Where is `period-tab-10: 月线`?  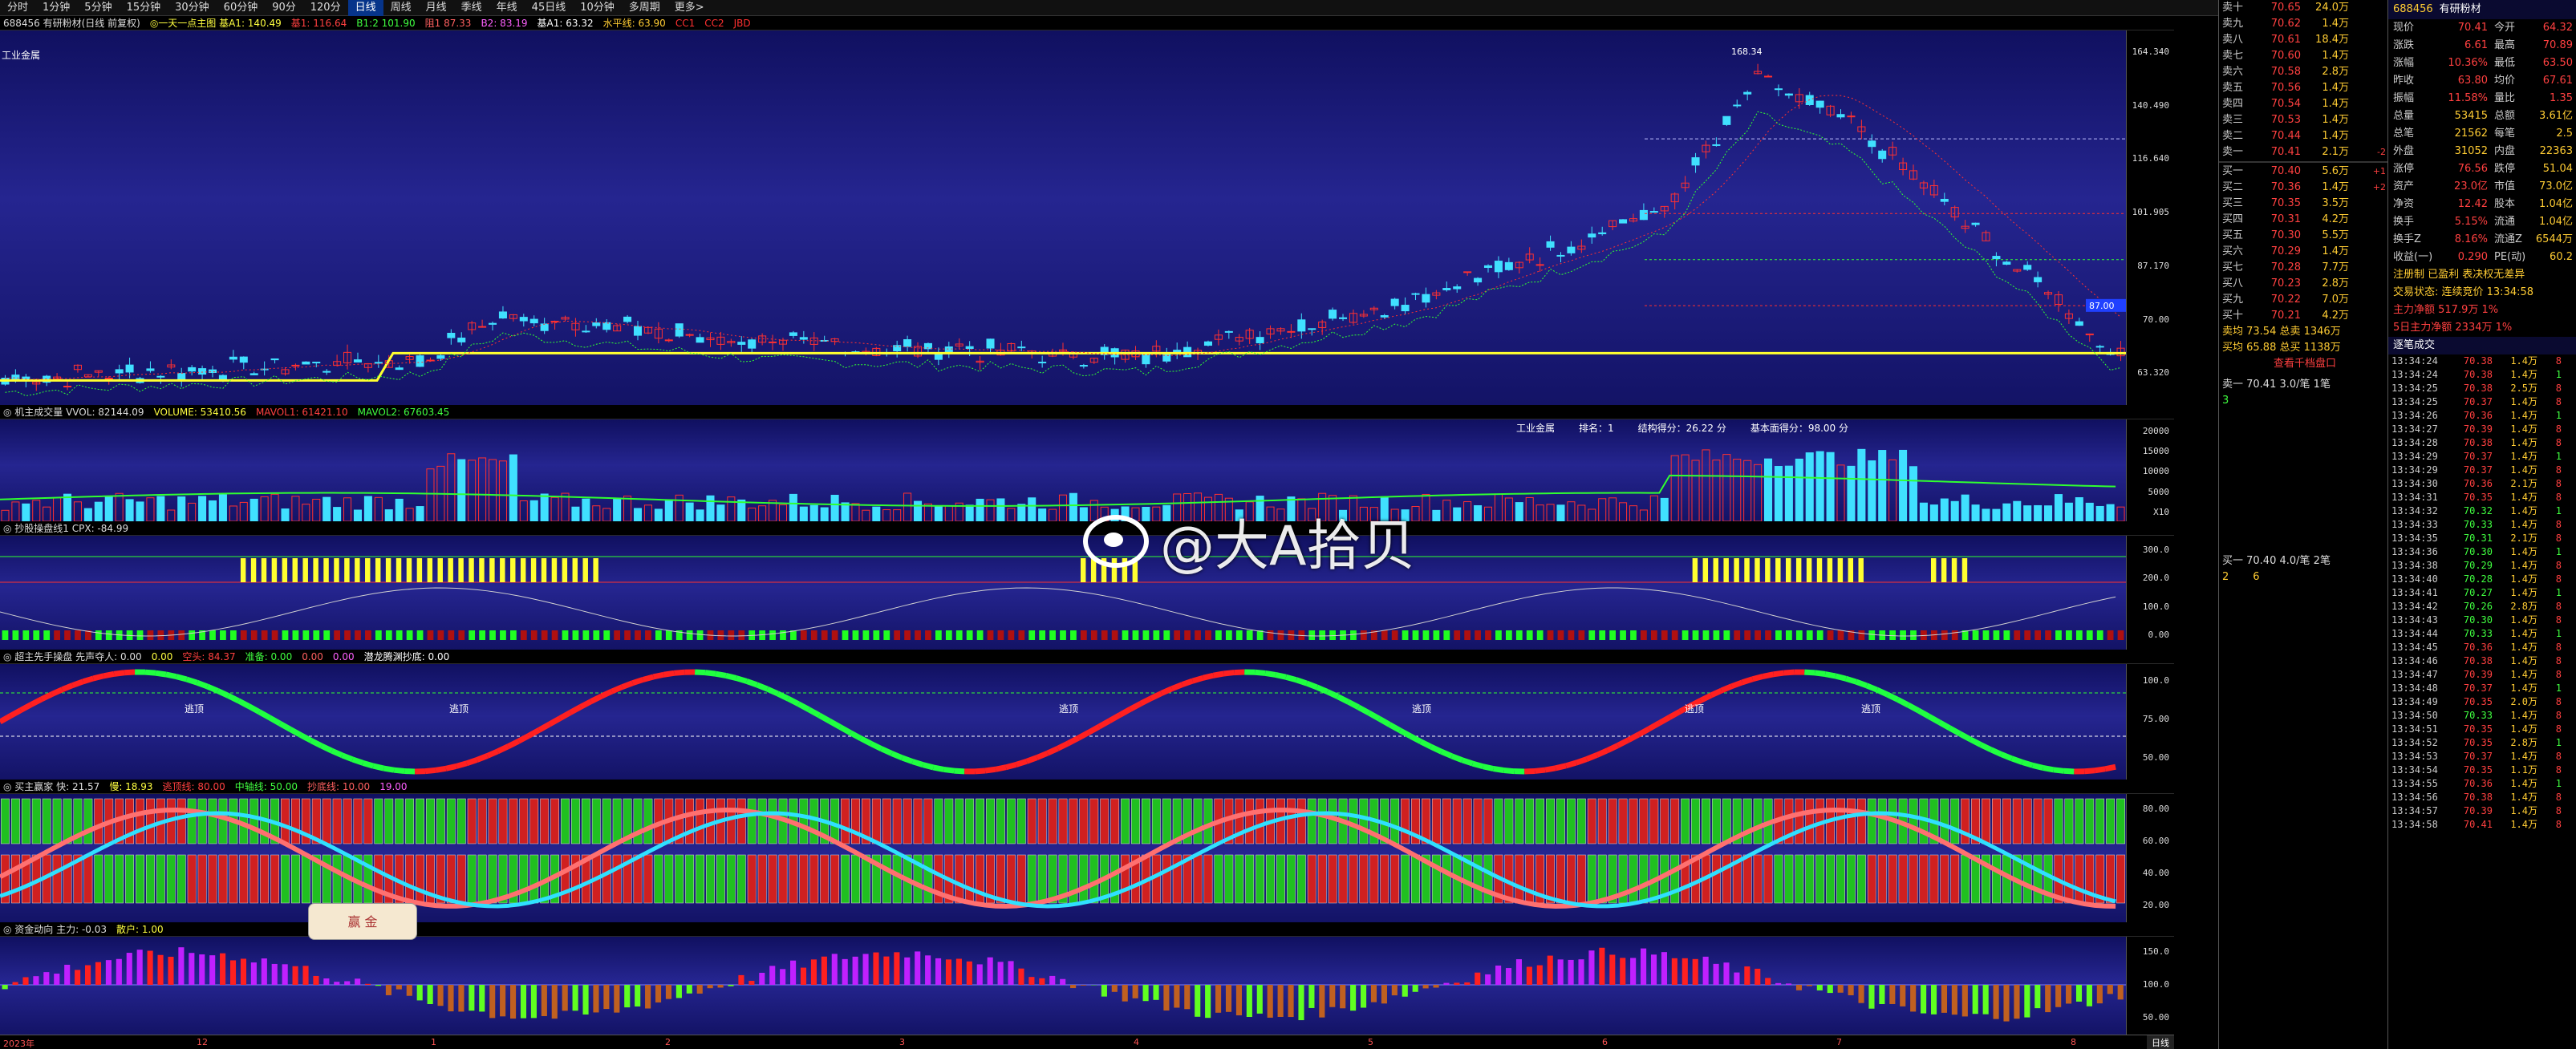 period-tab-10: 月线 is located at coordinates (436, 8).